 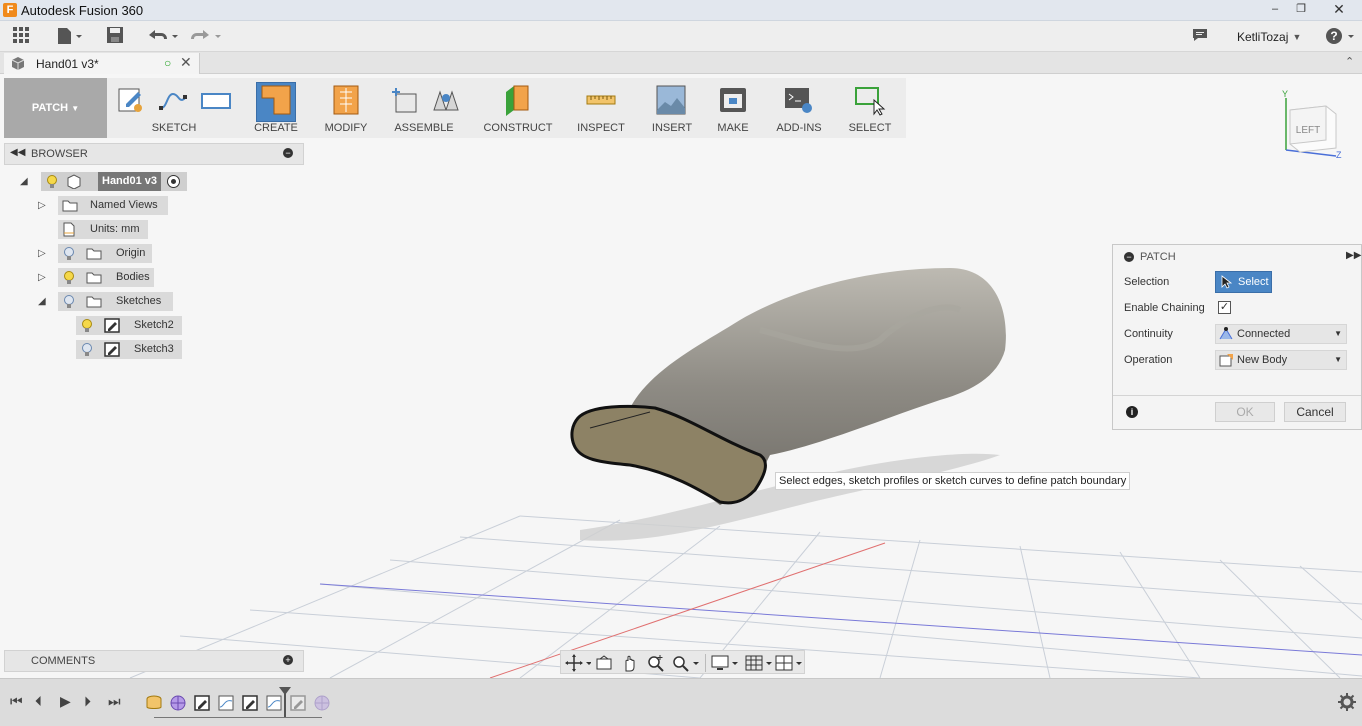 What do you see at coordinates (1200, 37) in the screenshot?
I see `notifications-icon` at bounding box center [1200, 37].